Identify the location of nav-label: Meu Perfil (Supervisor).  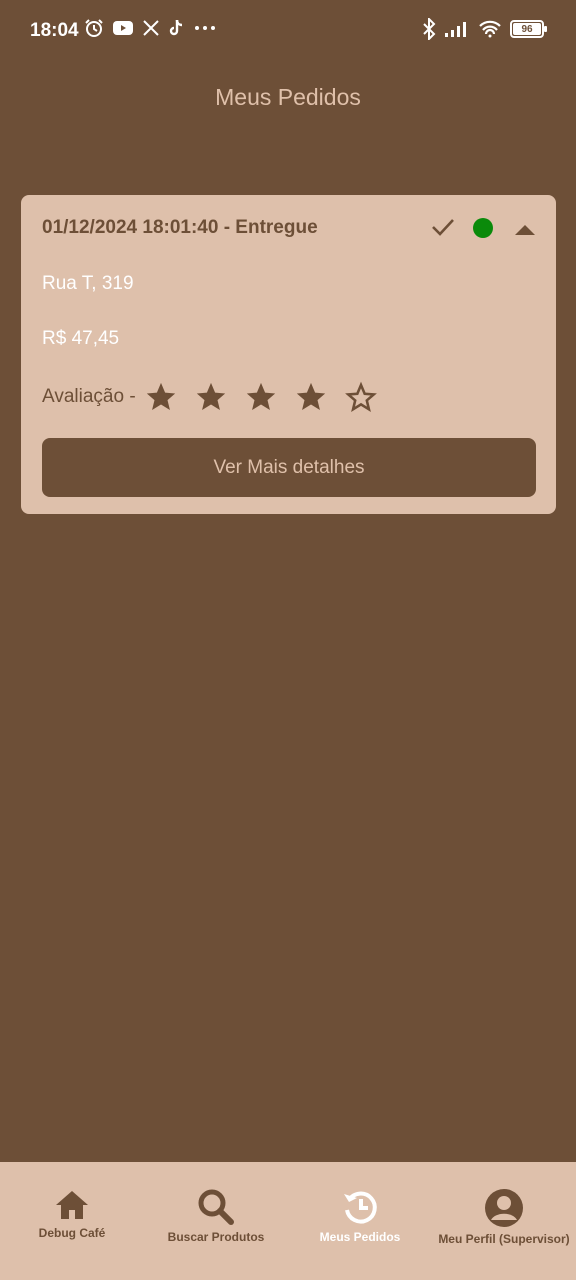
(504, 1239).